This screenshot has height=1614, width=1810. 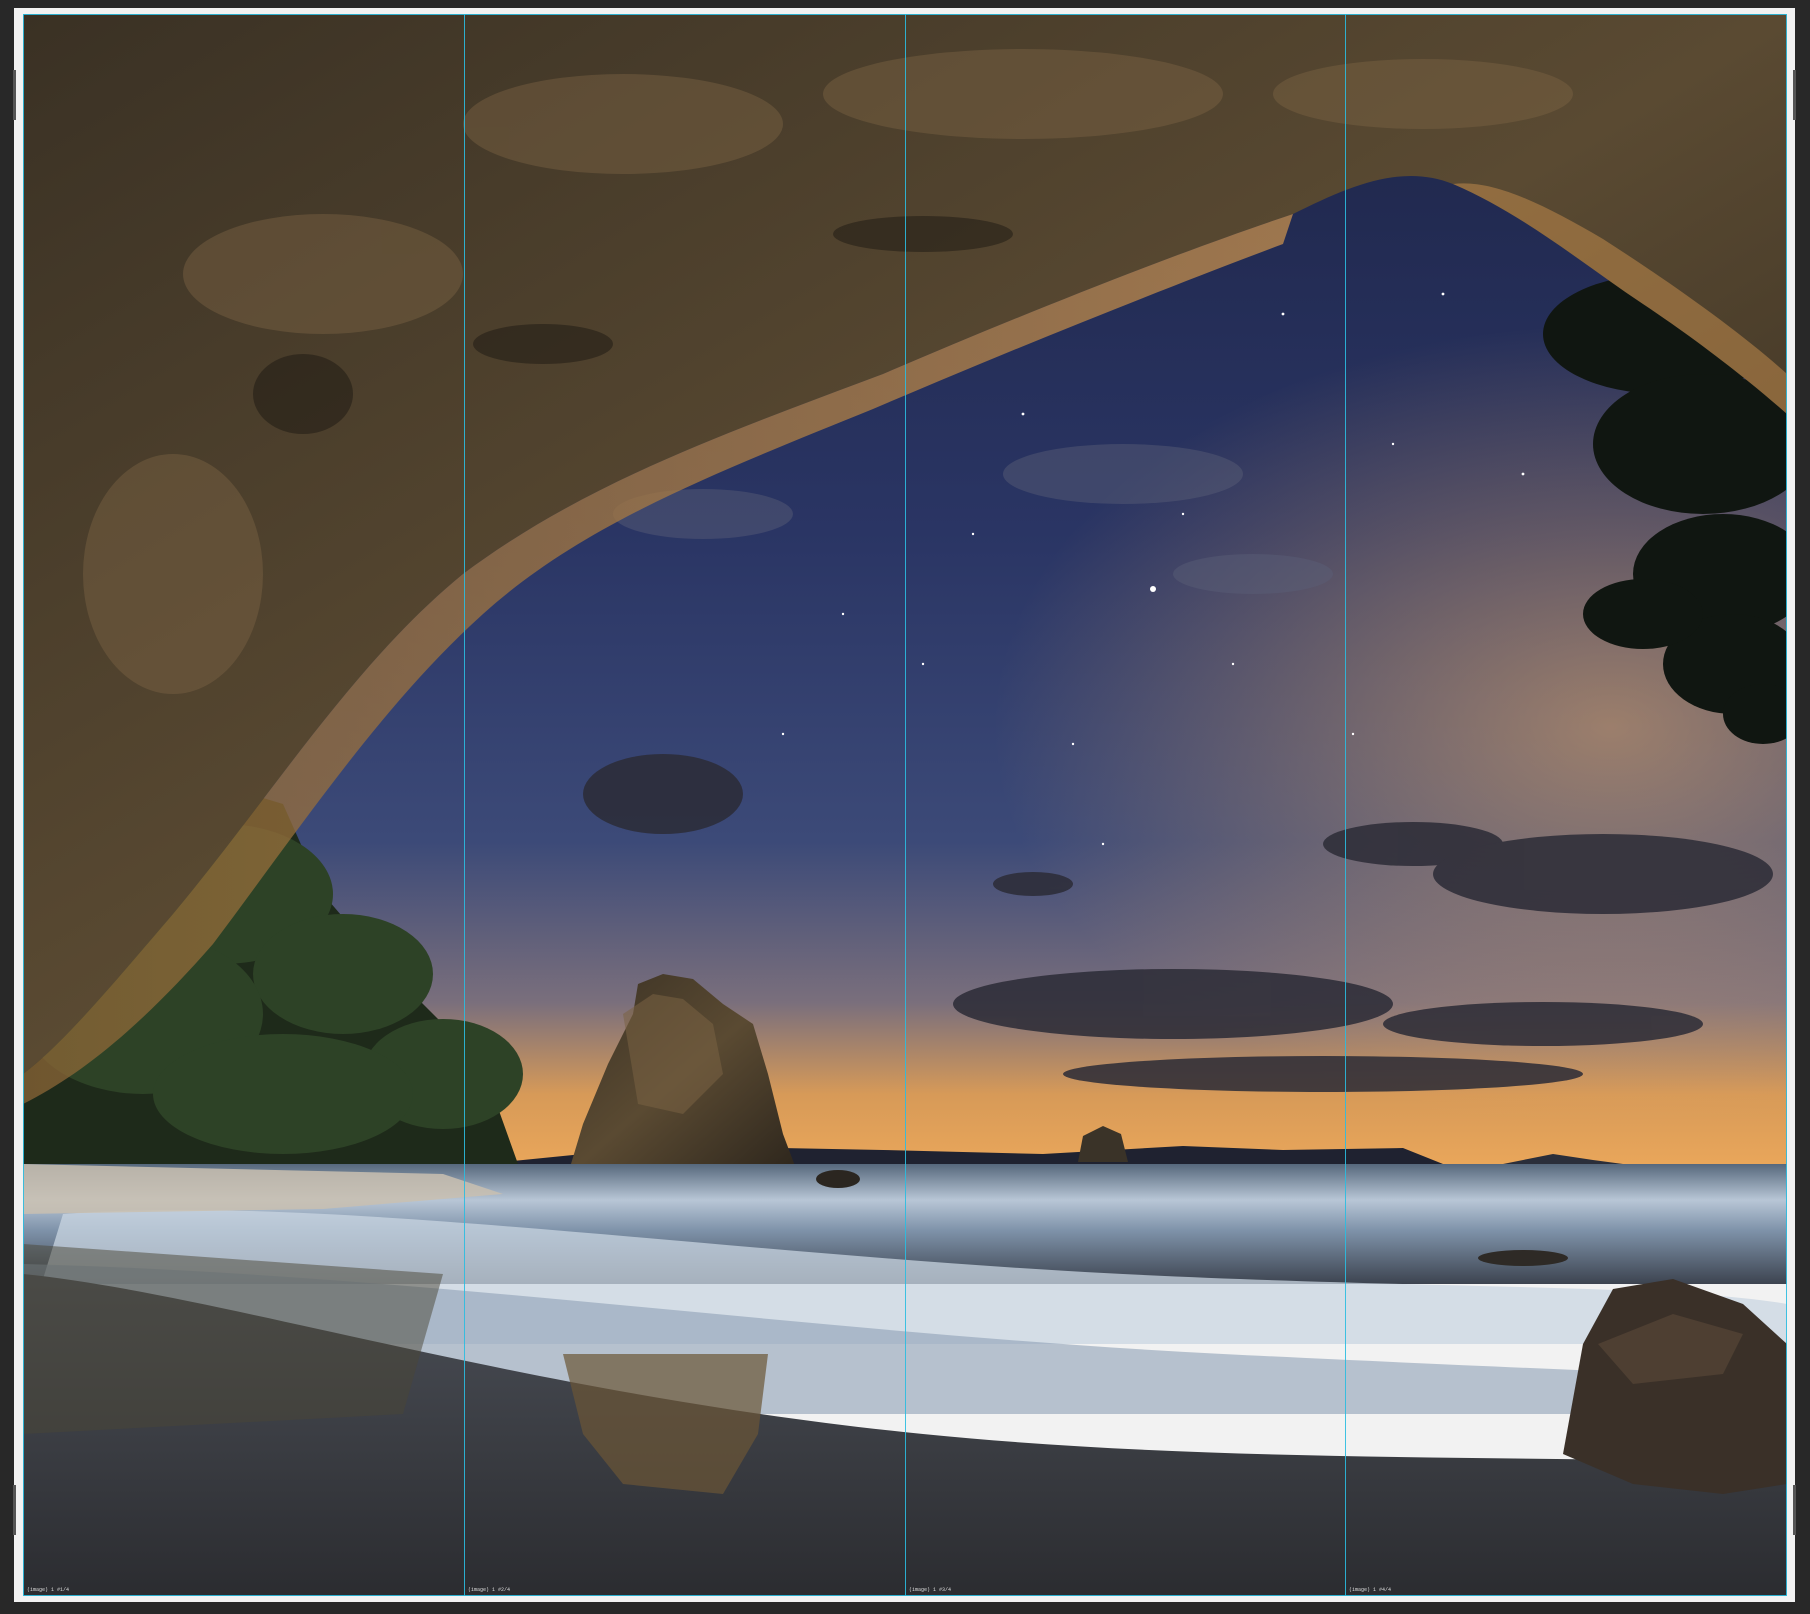 I want to click on panel-label-1: (image) 1 #1/4, so click(x=48, y=1590).